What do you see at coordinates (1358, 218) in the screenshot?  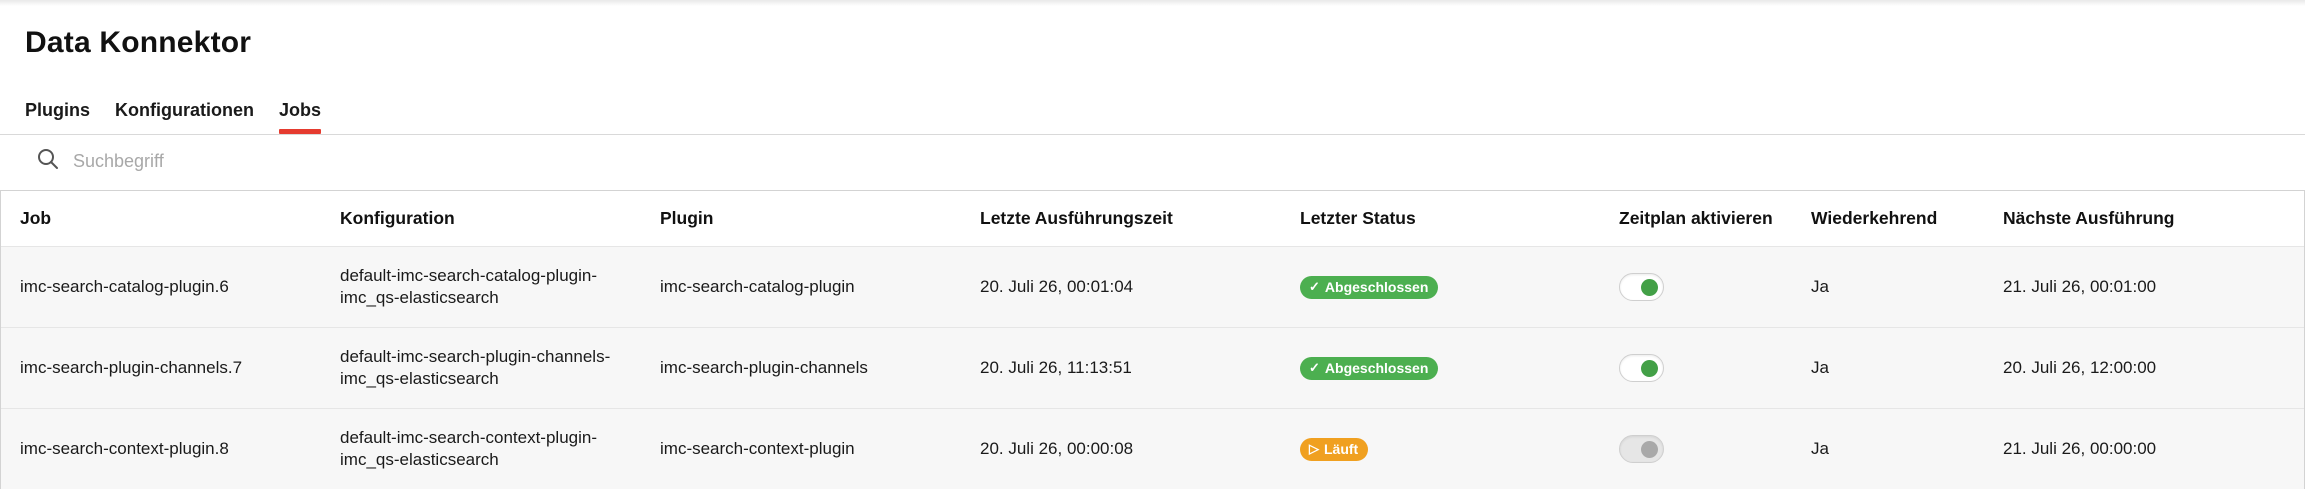 I see `column-header-last-status: Letzter Status` at bounding box center [1358, 218].